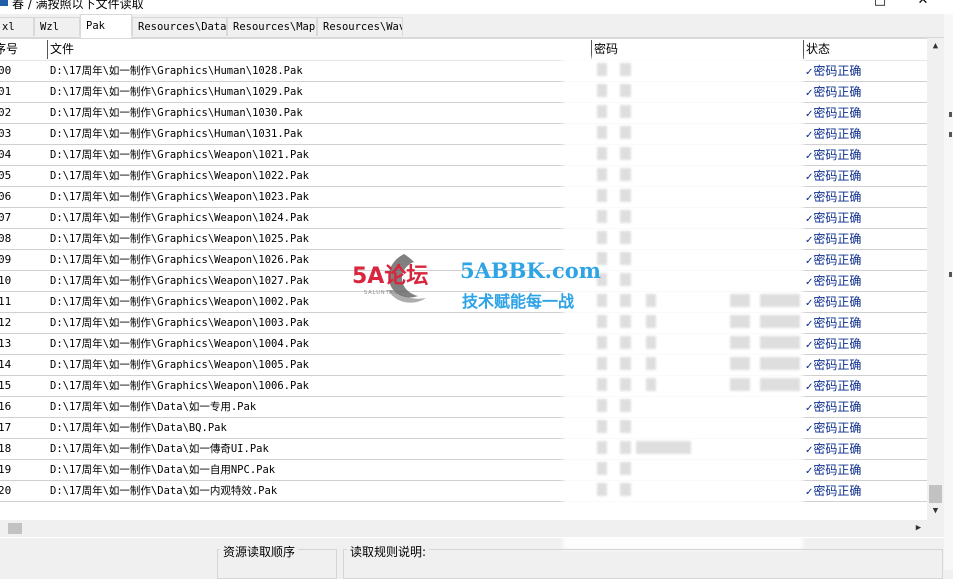  What do you see at coordinates (935, 494) in the screenshot?
I see `vertical-scroll-thumb` at bounding box center [935, 494].